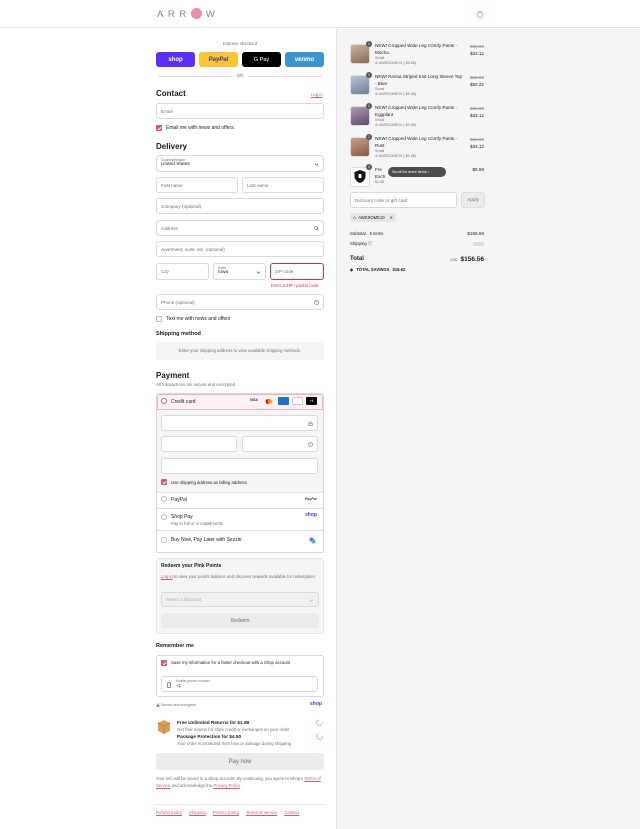 The height and width of the screenshot is (829, 640). What do you see at coordinates (355, 217) in the screenshot?
I see `tag-icon: ◇` at bounding box center [355, 217].